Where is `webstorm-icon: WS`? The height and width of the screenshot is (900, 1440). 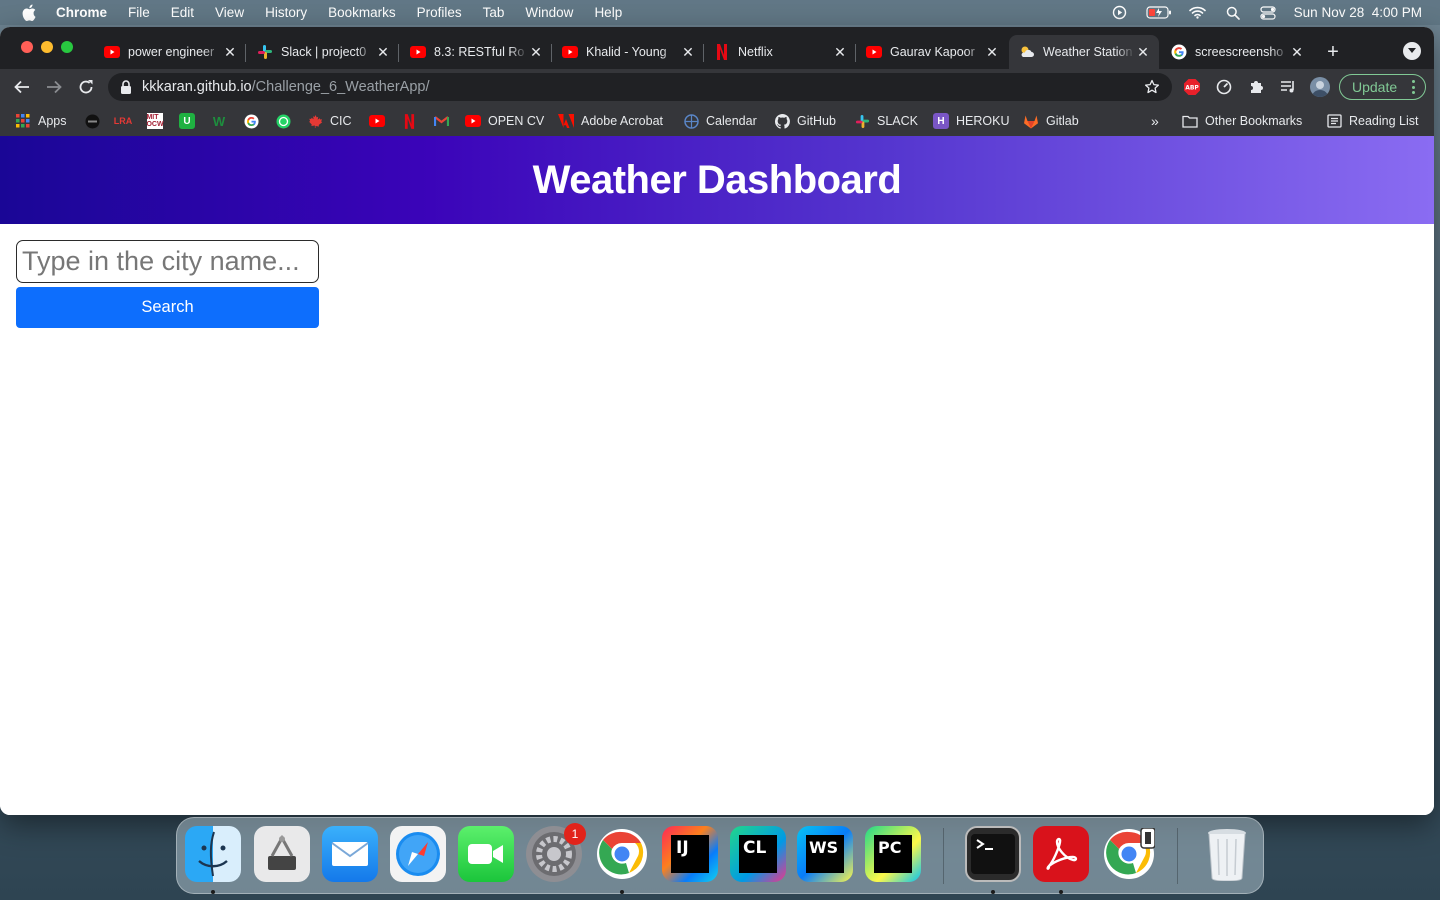
webstorm-icon: WS is located at coordinates (825, 854).